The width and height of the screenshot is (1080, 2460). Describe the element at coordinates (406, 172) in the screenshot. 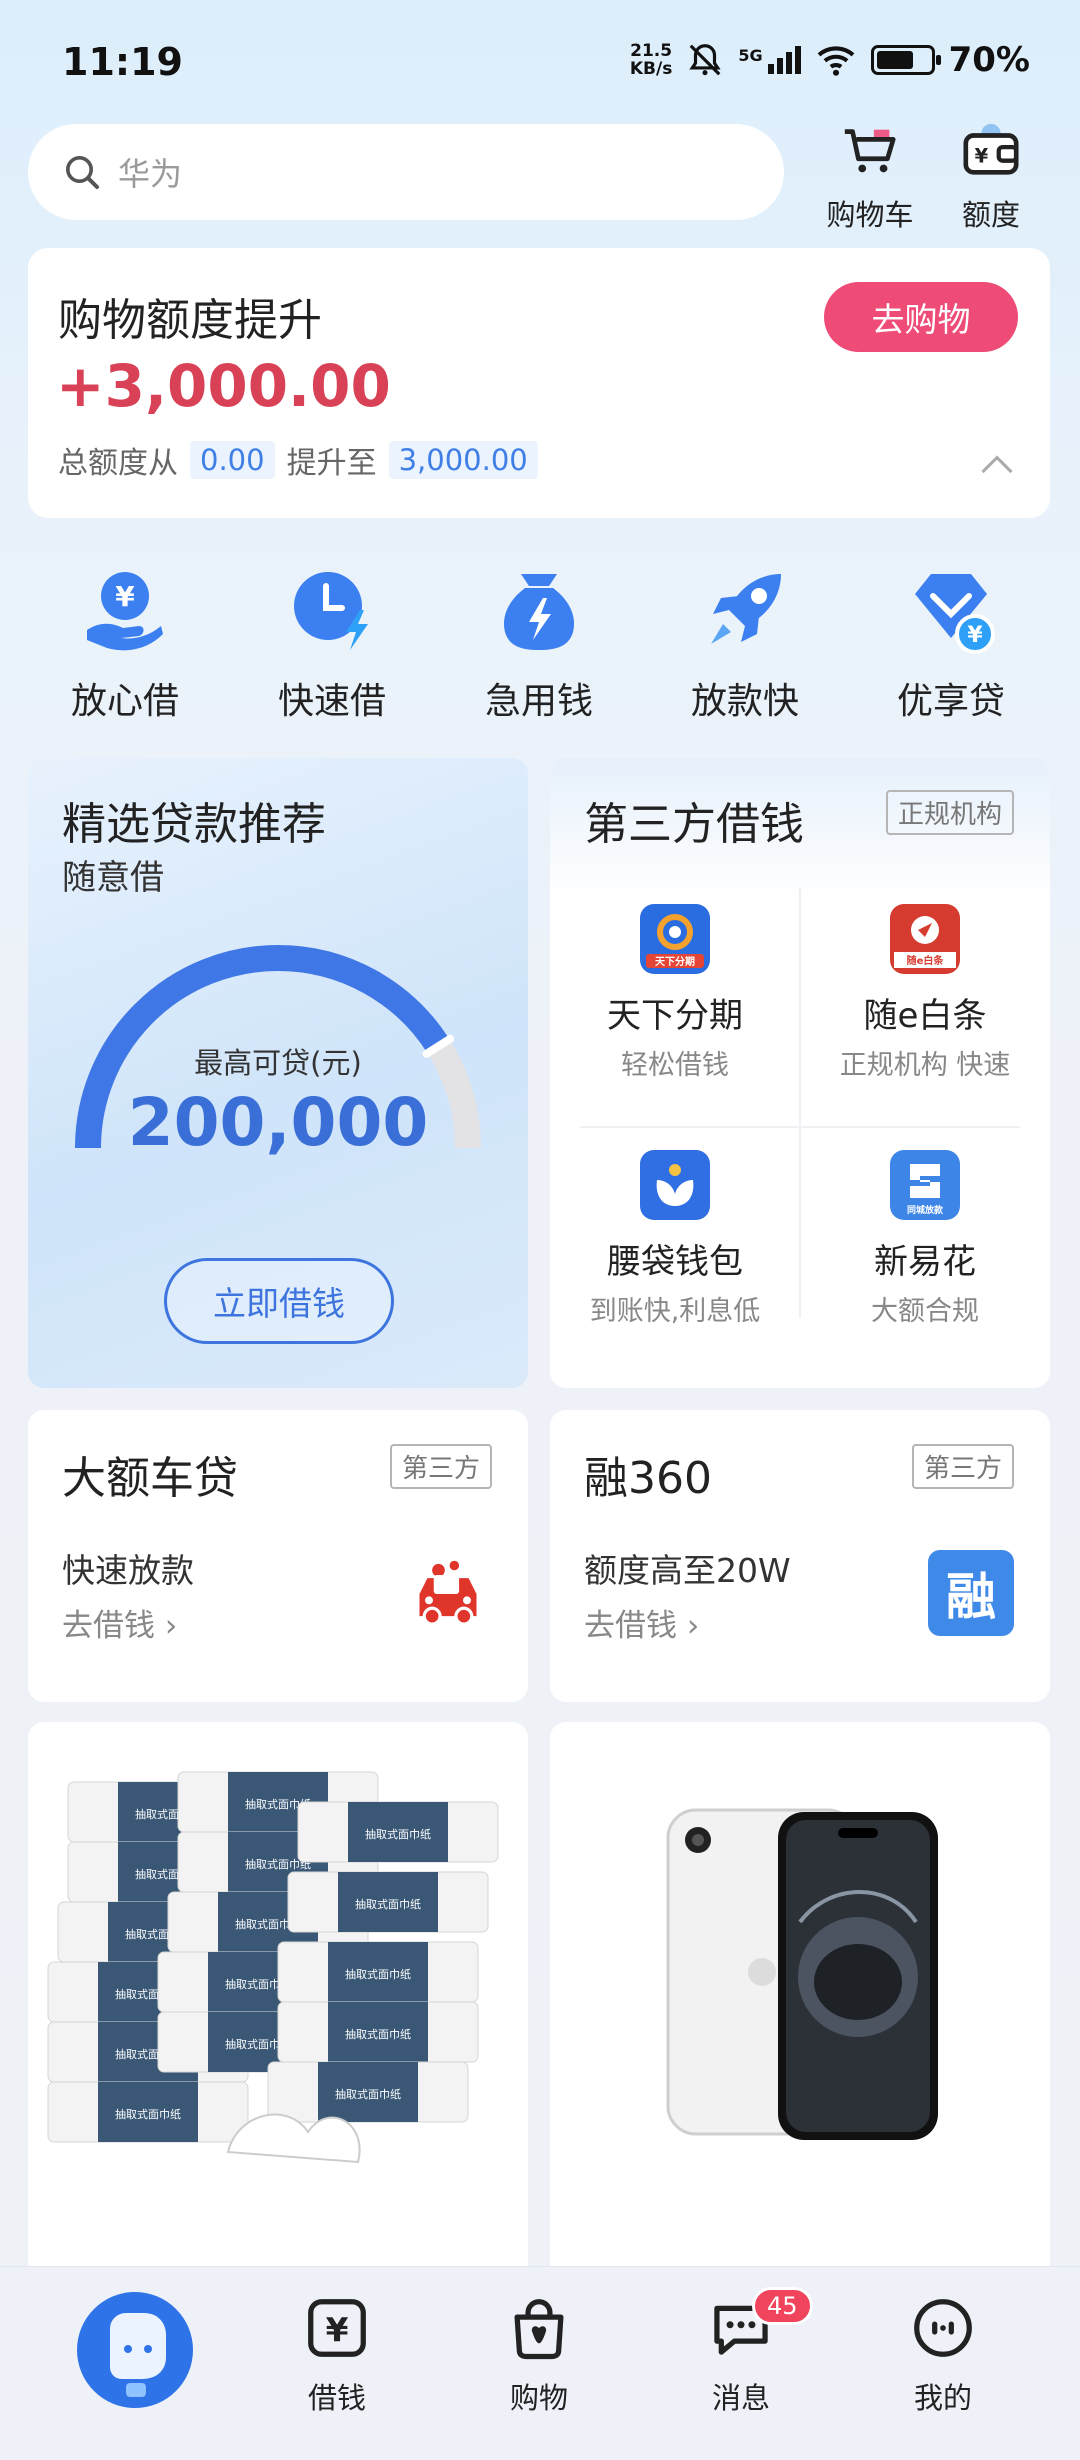

I see `search-bar: 华为` at that location.